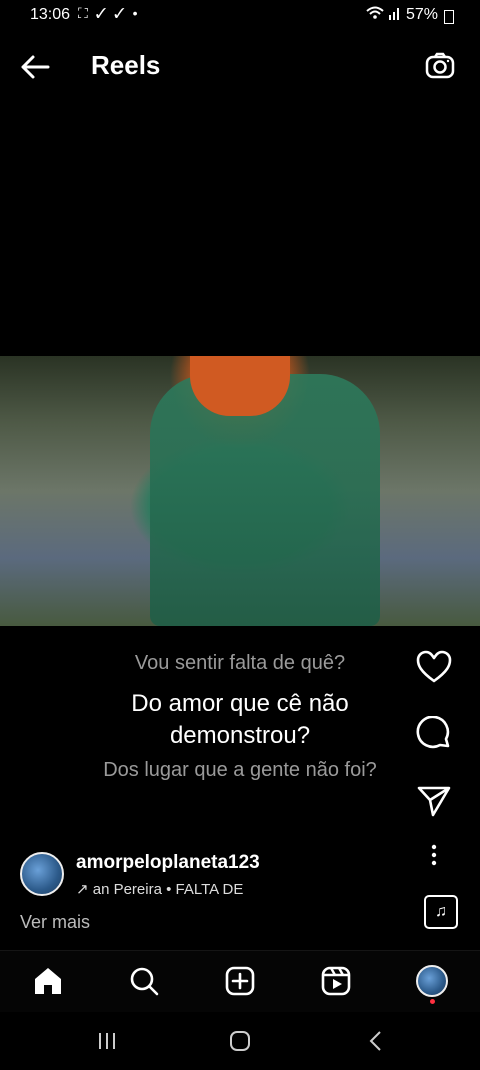 The image size is (480, 1070). Describe the element at coordinates (438, 804) in the screenshot. I see `send-icon` at that location.